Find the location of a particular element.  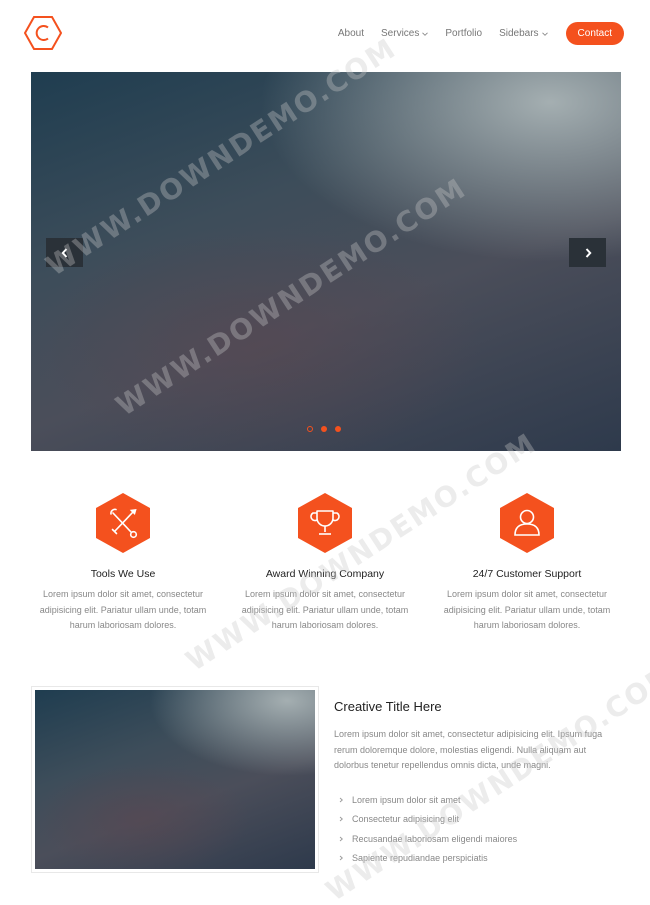

trophy-icon is located at coordinates (325, 523).